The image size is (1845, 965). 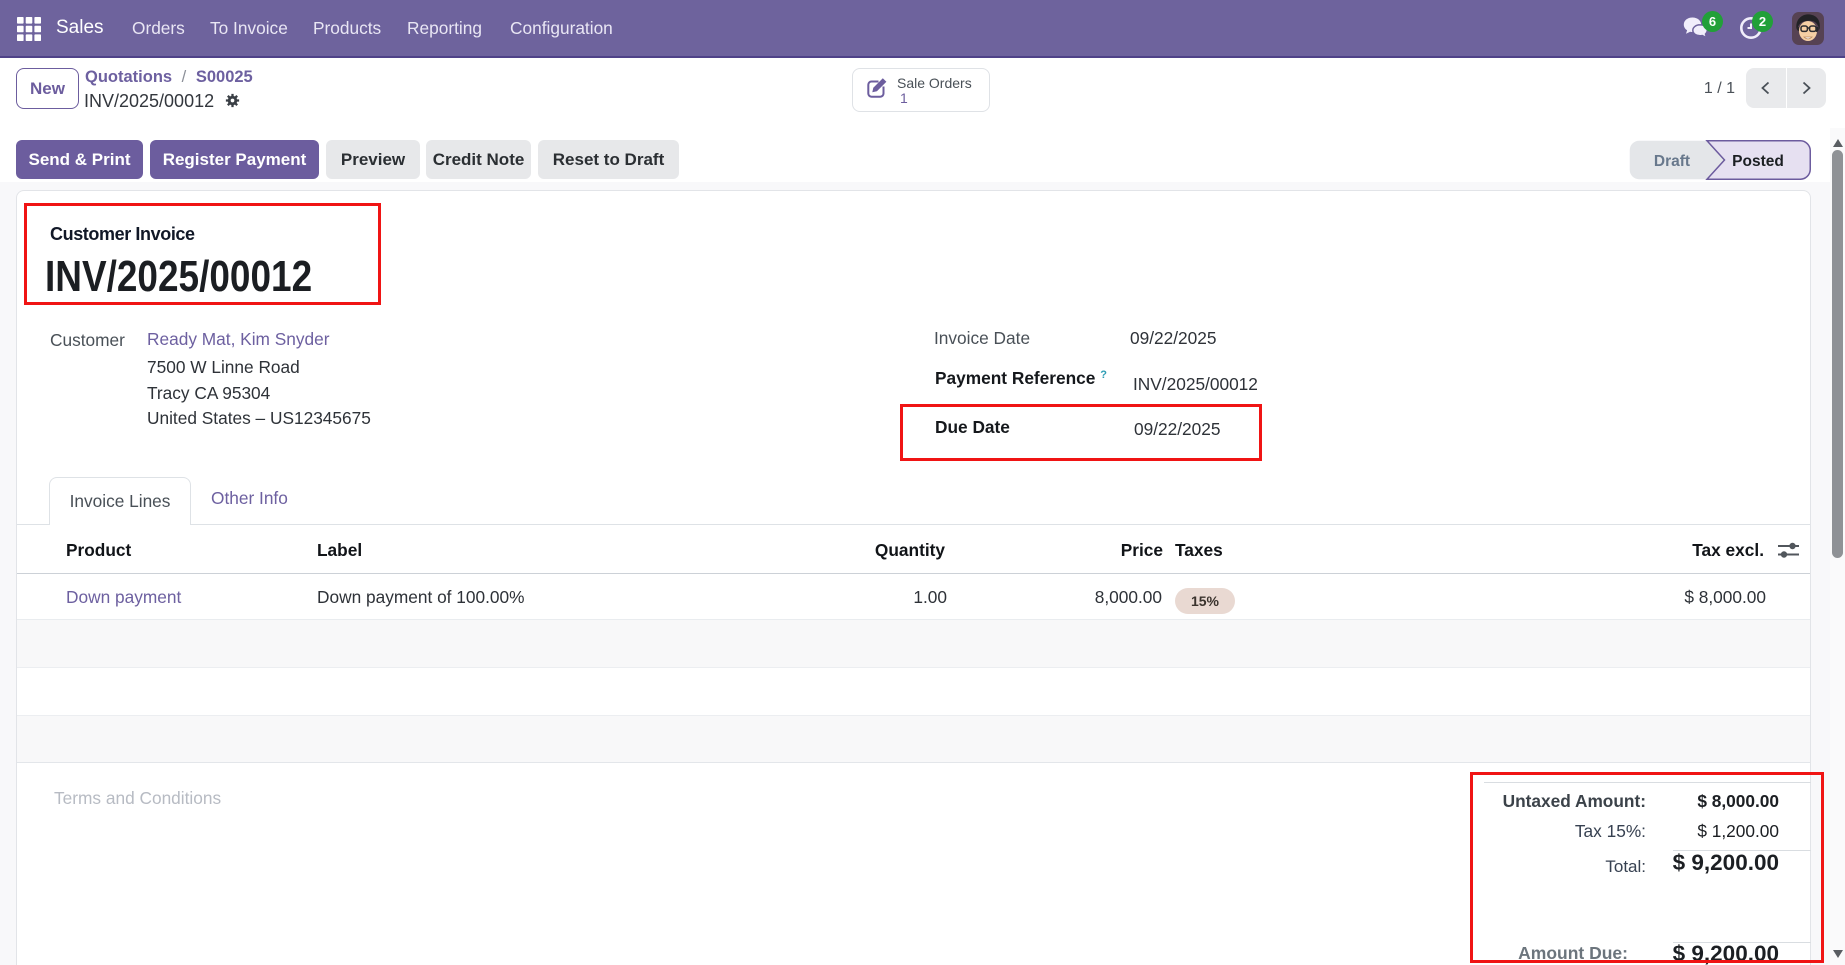 What do you see at coordinates (1758, 161) in the screenshot?
I see `svg-text: Posted` at bounding box center [1758, 161].